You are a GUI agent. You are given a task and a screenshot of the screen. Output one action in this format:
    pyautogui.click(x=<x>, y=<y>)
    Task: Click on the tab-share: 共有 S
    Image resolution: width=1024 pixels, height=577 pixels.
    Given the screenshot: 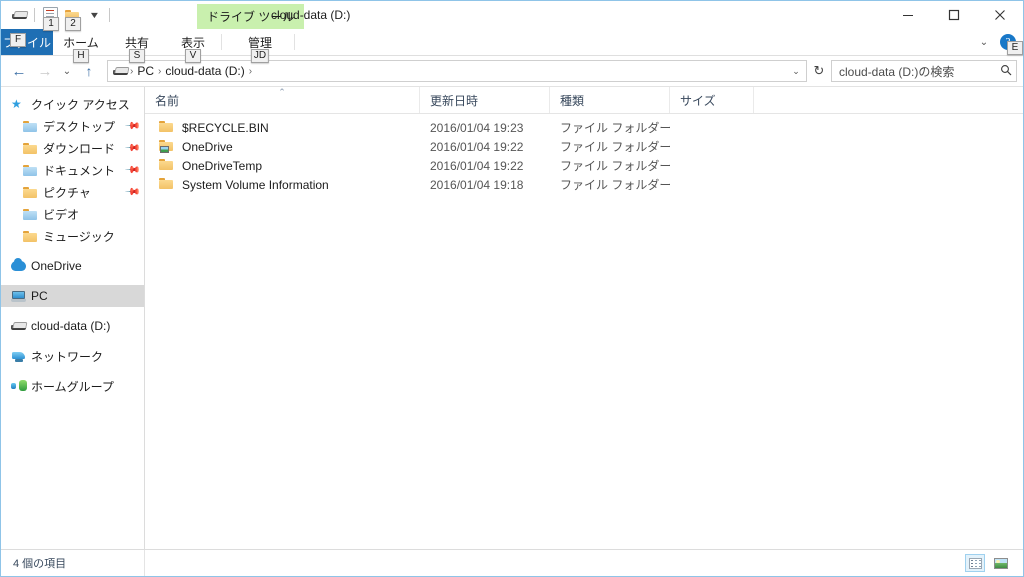 What is the action you would take?
    pyautogui.click(x=137, y=46)
    